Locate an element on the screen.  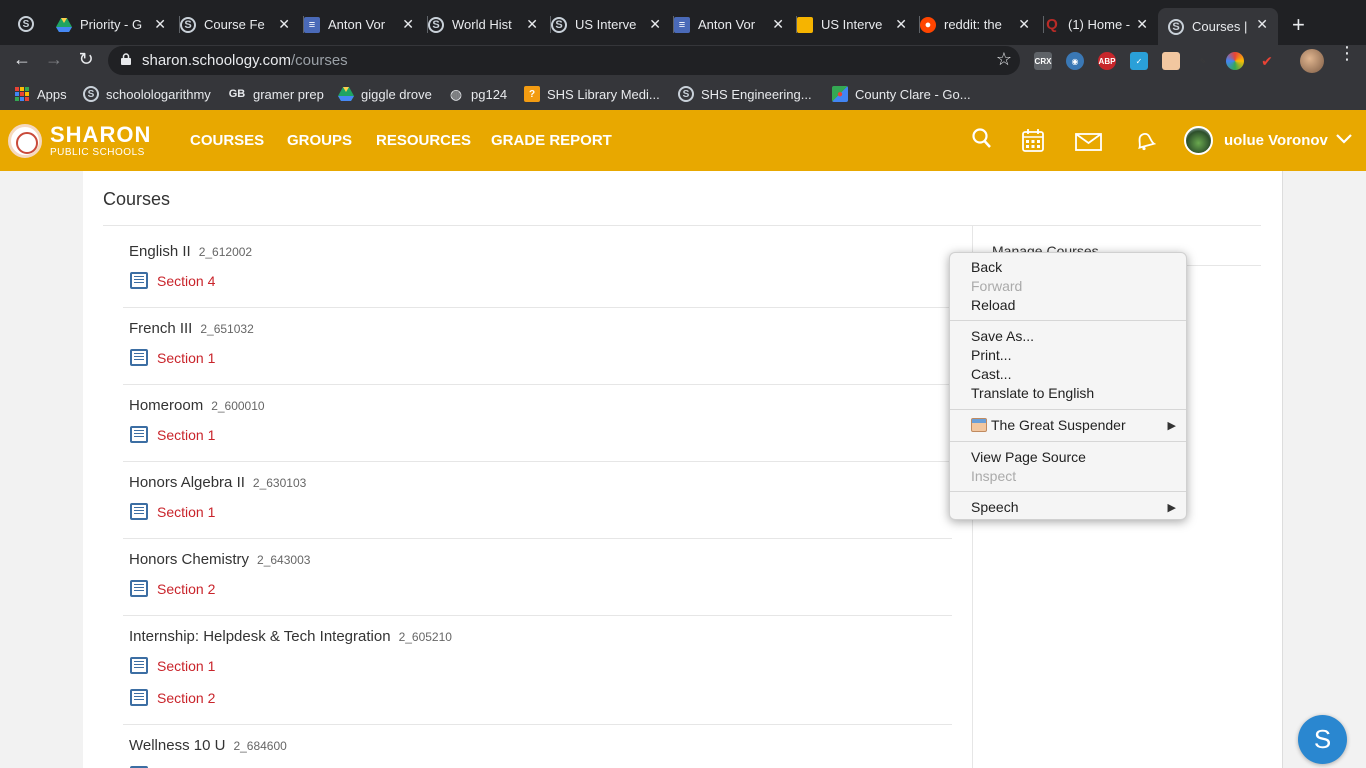
more-menu-icon: ⋮ is located at coordinates (1347, 53).